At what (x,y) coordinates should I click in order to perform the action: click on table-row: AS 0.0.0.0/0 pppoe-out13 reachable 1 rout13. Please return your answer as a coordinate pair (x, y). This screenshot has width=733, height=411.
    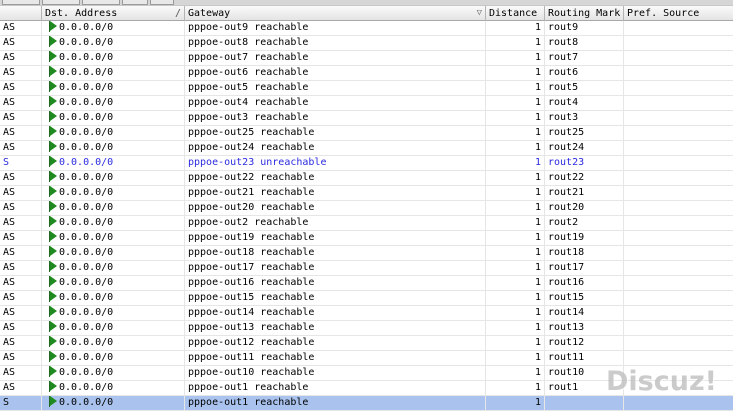
    Looking at the image, I should click on (366, 328).